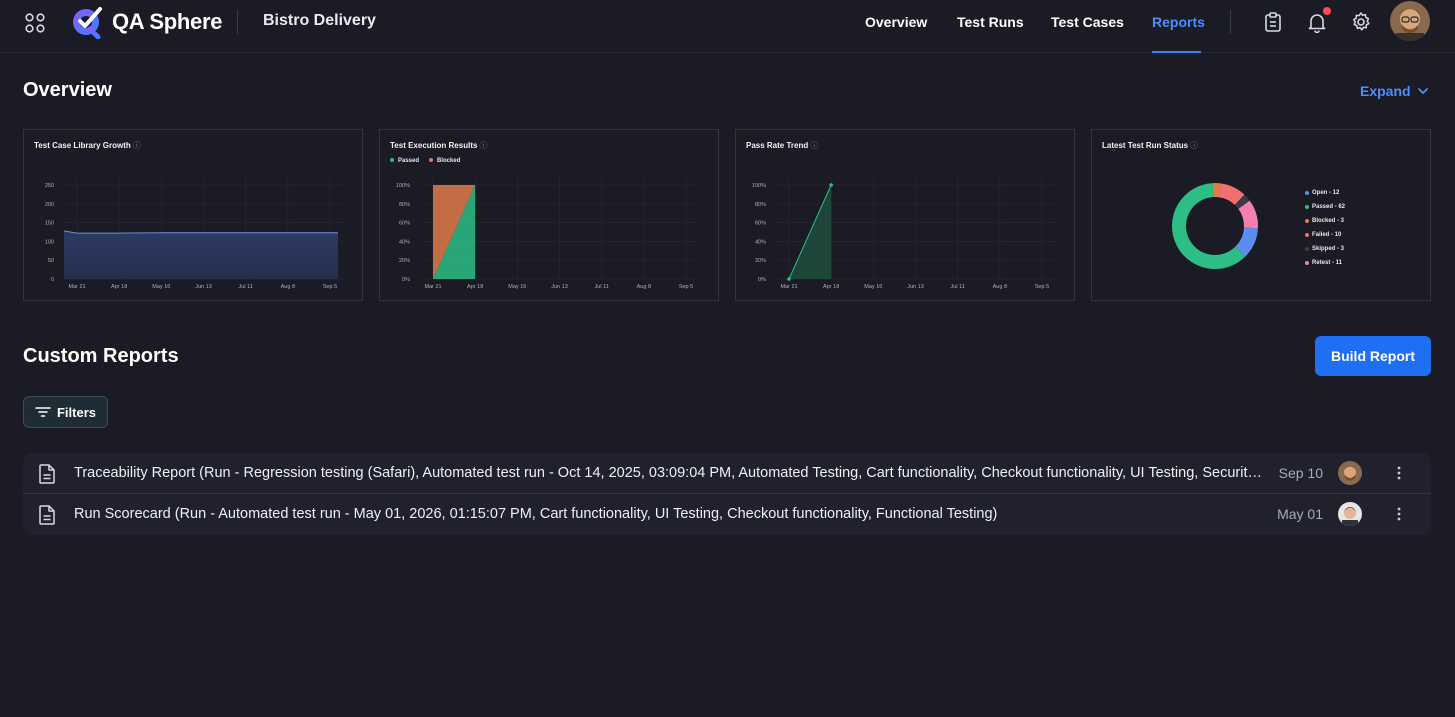  Describe the element at coordinates (1176, 52) in the screenshot. I see `nav-active-indicator` at that location.